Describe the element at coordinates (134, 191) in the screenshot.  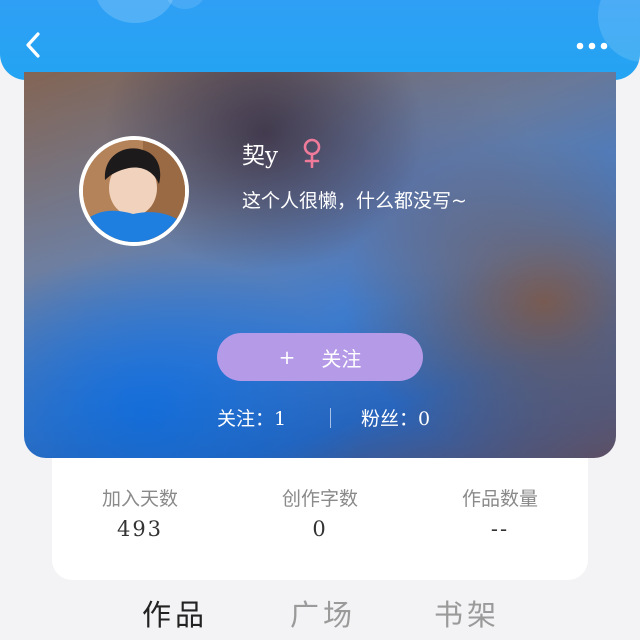
I see `avatar` at that location.